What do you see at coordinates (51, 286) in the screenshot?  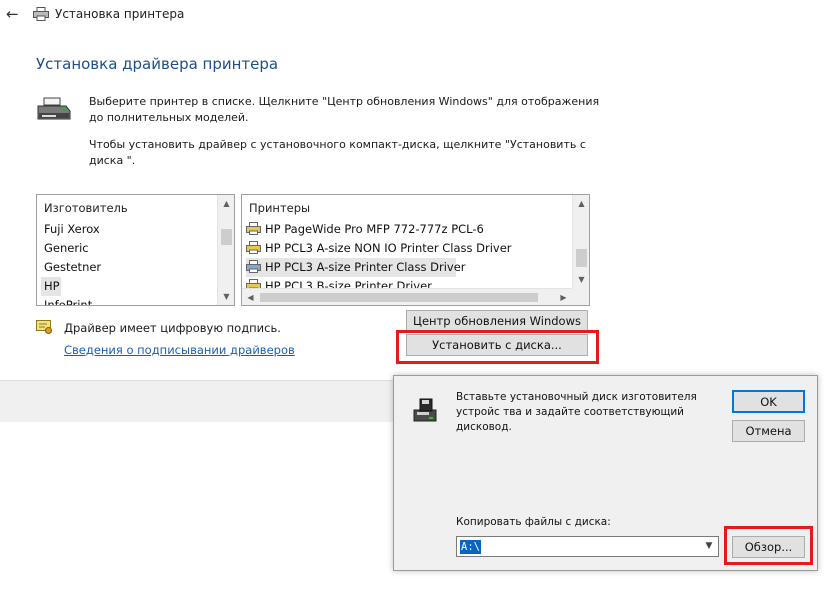 I see `list-item-selected: HP` at bounding box center [51, 286].